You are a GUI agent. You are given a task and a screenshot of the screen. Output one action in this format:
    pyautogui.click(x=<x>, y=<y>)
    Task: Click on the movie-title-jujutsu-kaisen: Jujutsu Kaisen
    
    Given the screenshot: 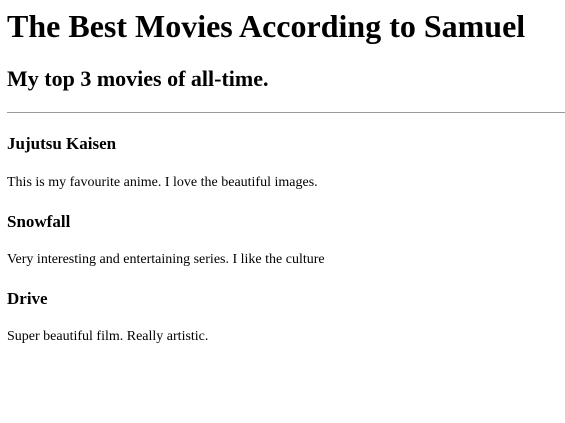 What is the action you would take?
    pyautogui.click(x=62, y=143)
    